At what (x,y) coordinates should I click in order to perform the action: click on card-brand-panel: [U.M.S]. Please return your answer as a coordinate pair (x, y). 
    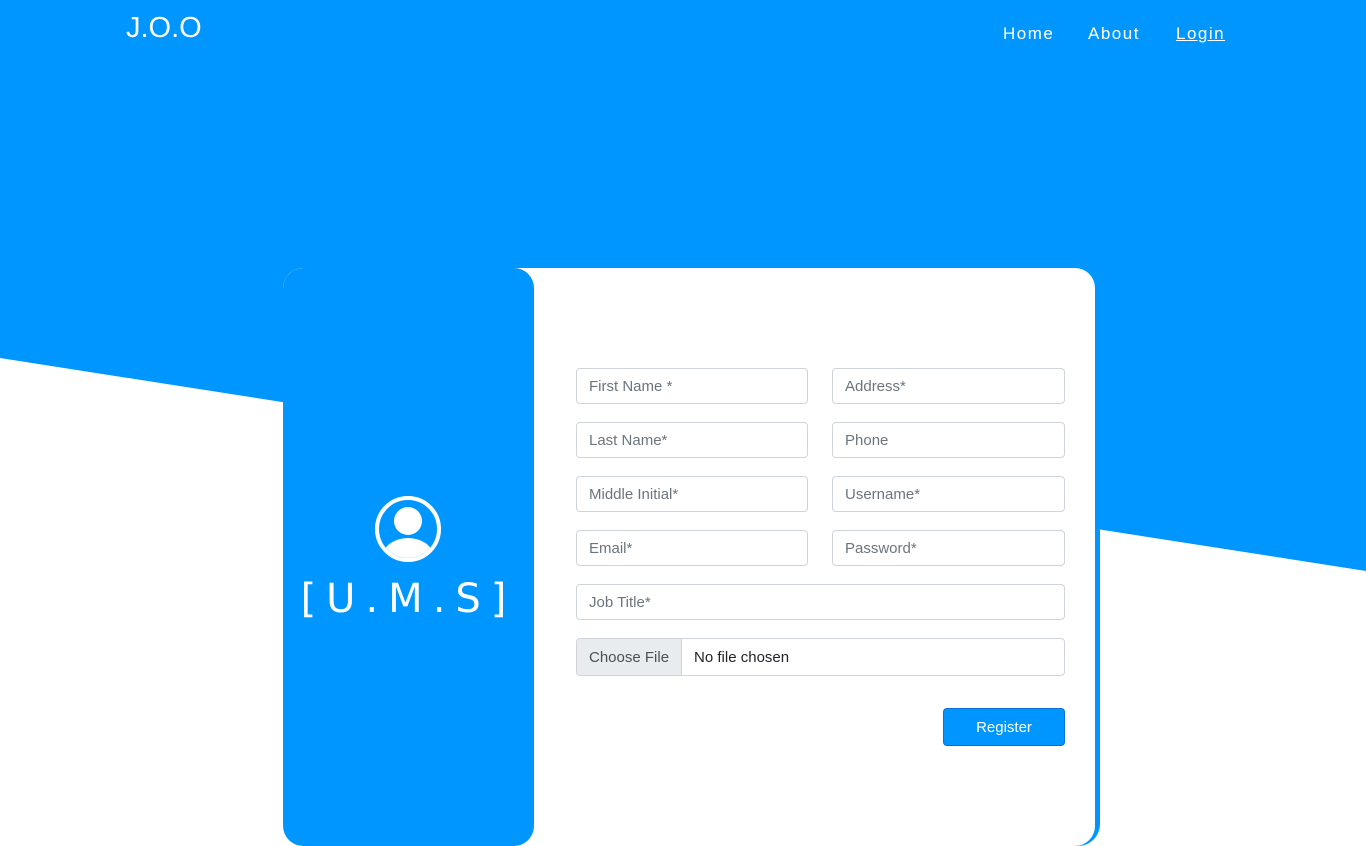
    Looking at the image, I should click on (408, 557).